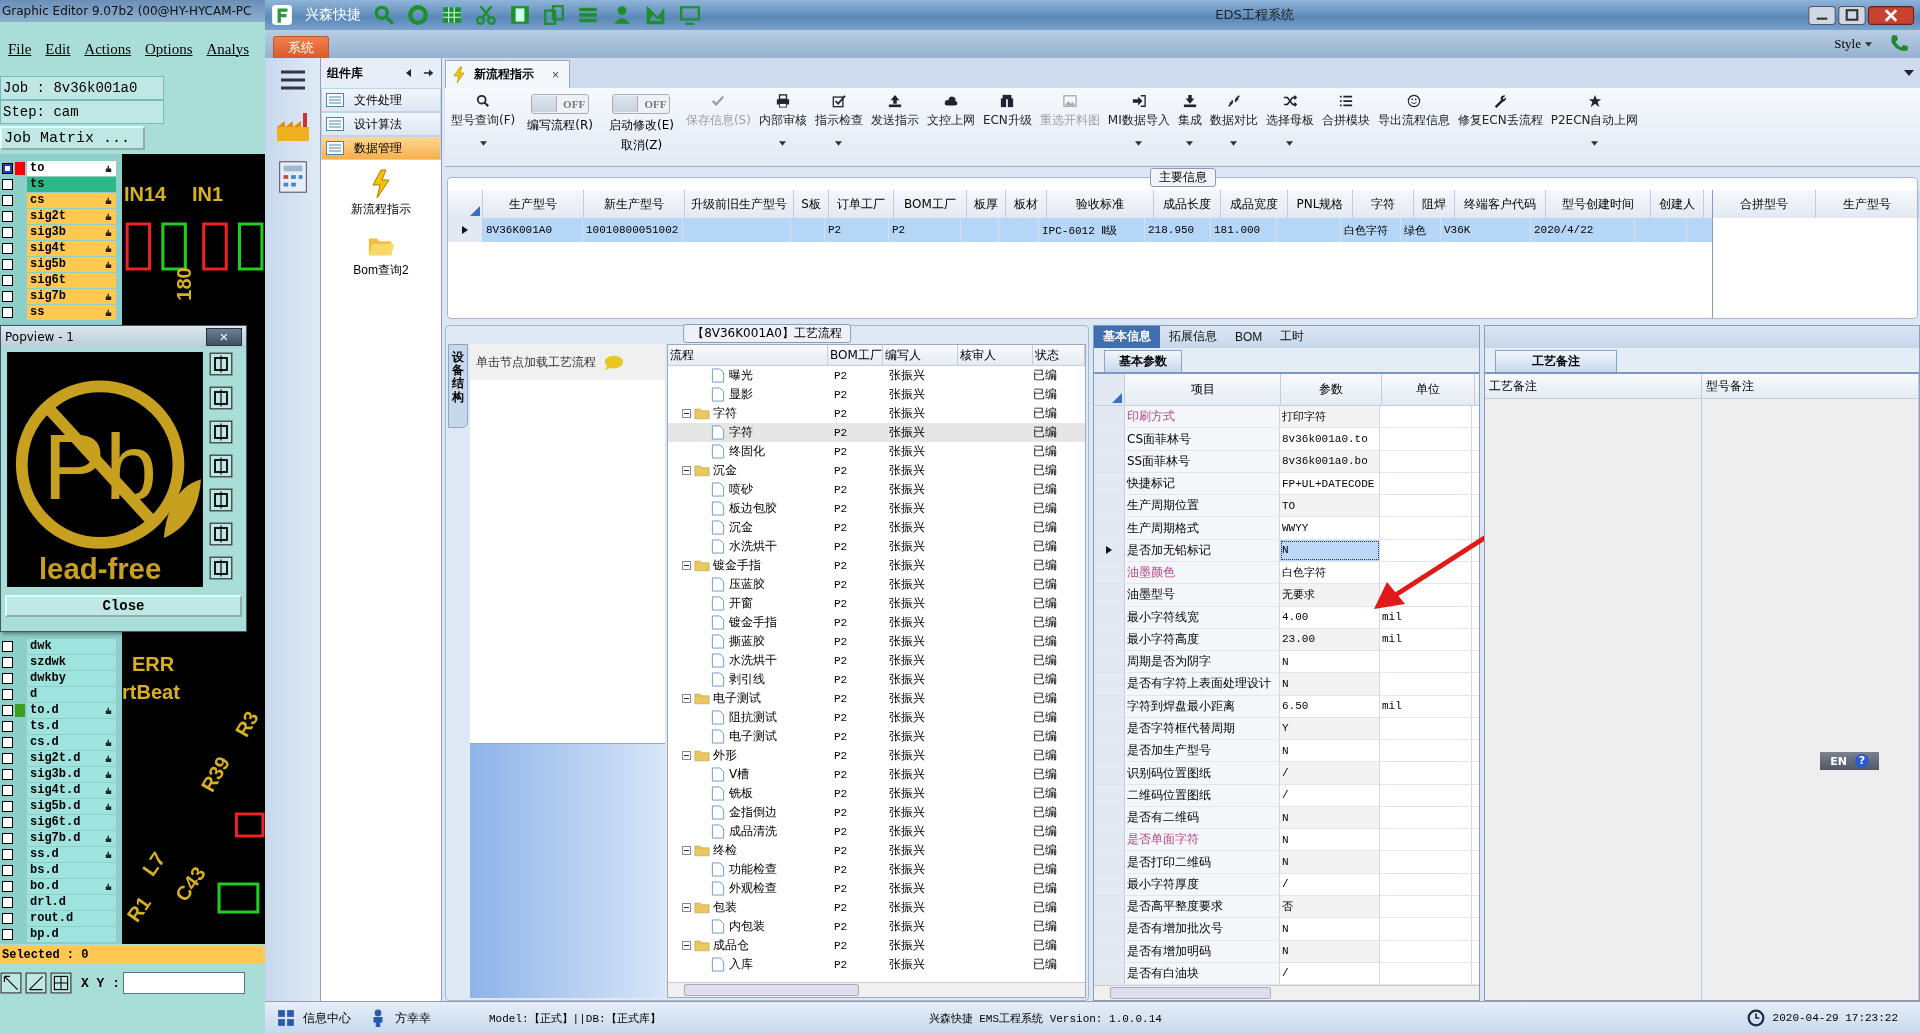 The width and height of the screenshot is (1920, 1034). I want to click on sidebar-item: 数据管理, so click(381, 148).